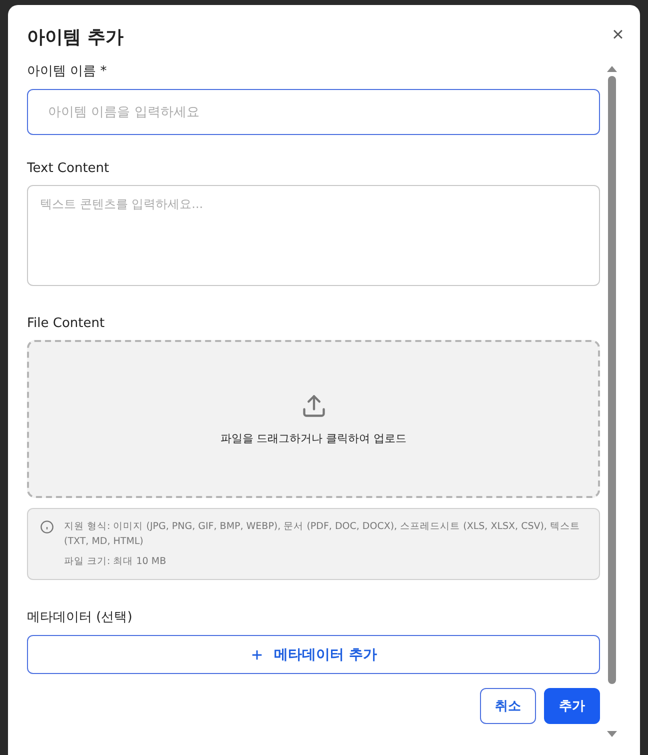 The width and height of the screenshot is (648, 755). What do you see at coordinates (313, 112) in the screenshot?
I see `name-input-field: 아이템 이름을 입력하세요` at bounding box center [313, 112].